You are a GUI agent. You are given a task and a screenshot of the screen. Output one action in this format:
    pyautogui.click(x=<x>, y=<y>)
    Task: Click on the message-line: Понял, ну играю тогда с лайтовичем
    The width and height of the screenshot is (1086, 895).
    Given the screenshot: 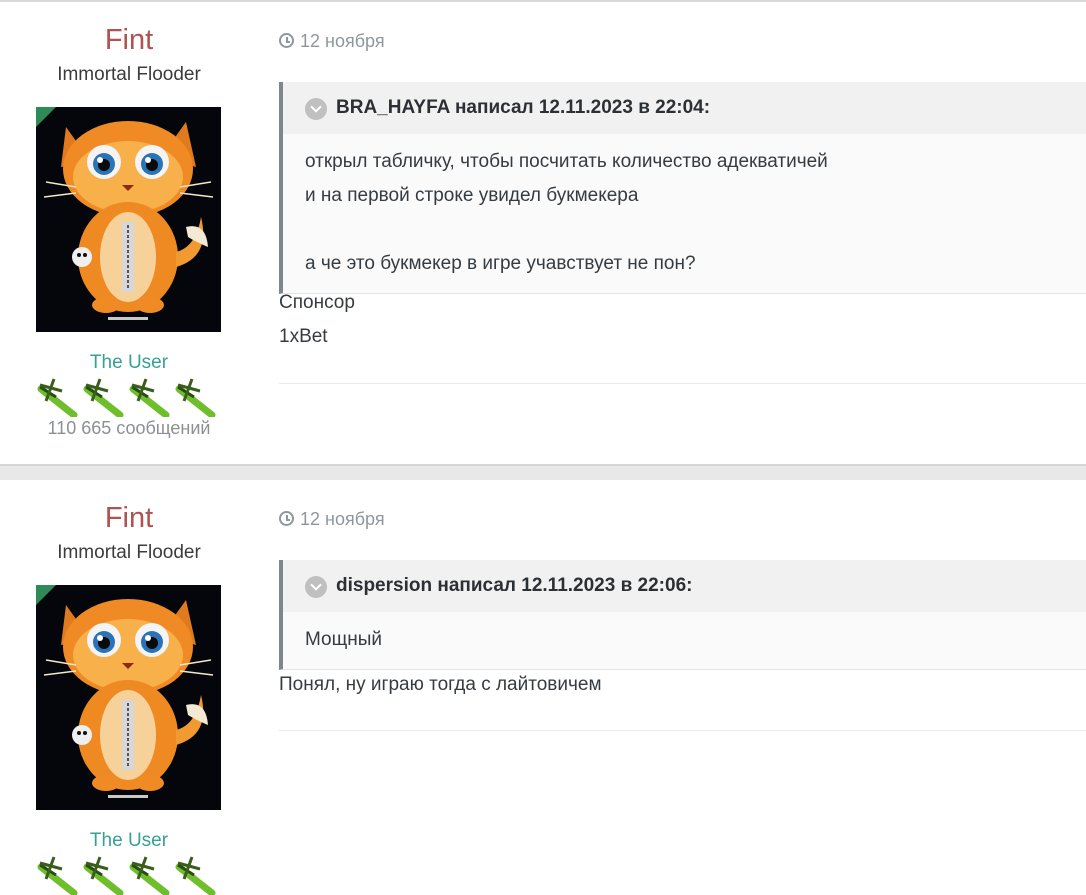 What is the action you would take?
    pyautogui.click(x=440, y=684)
    